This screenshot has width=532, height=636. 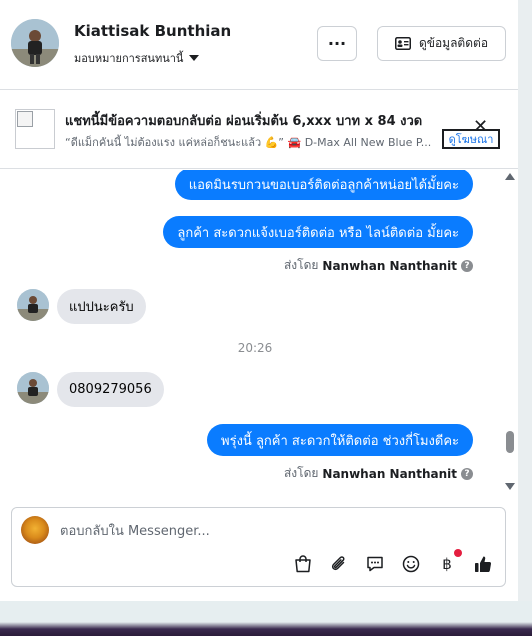 I want to click on scroll-up-arrow, so click(x=510, y=176).